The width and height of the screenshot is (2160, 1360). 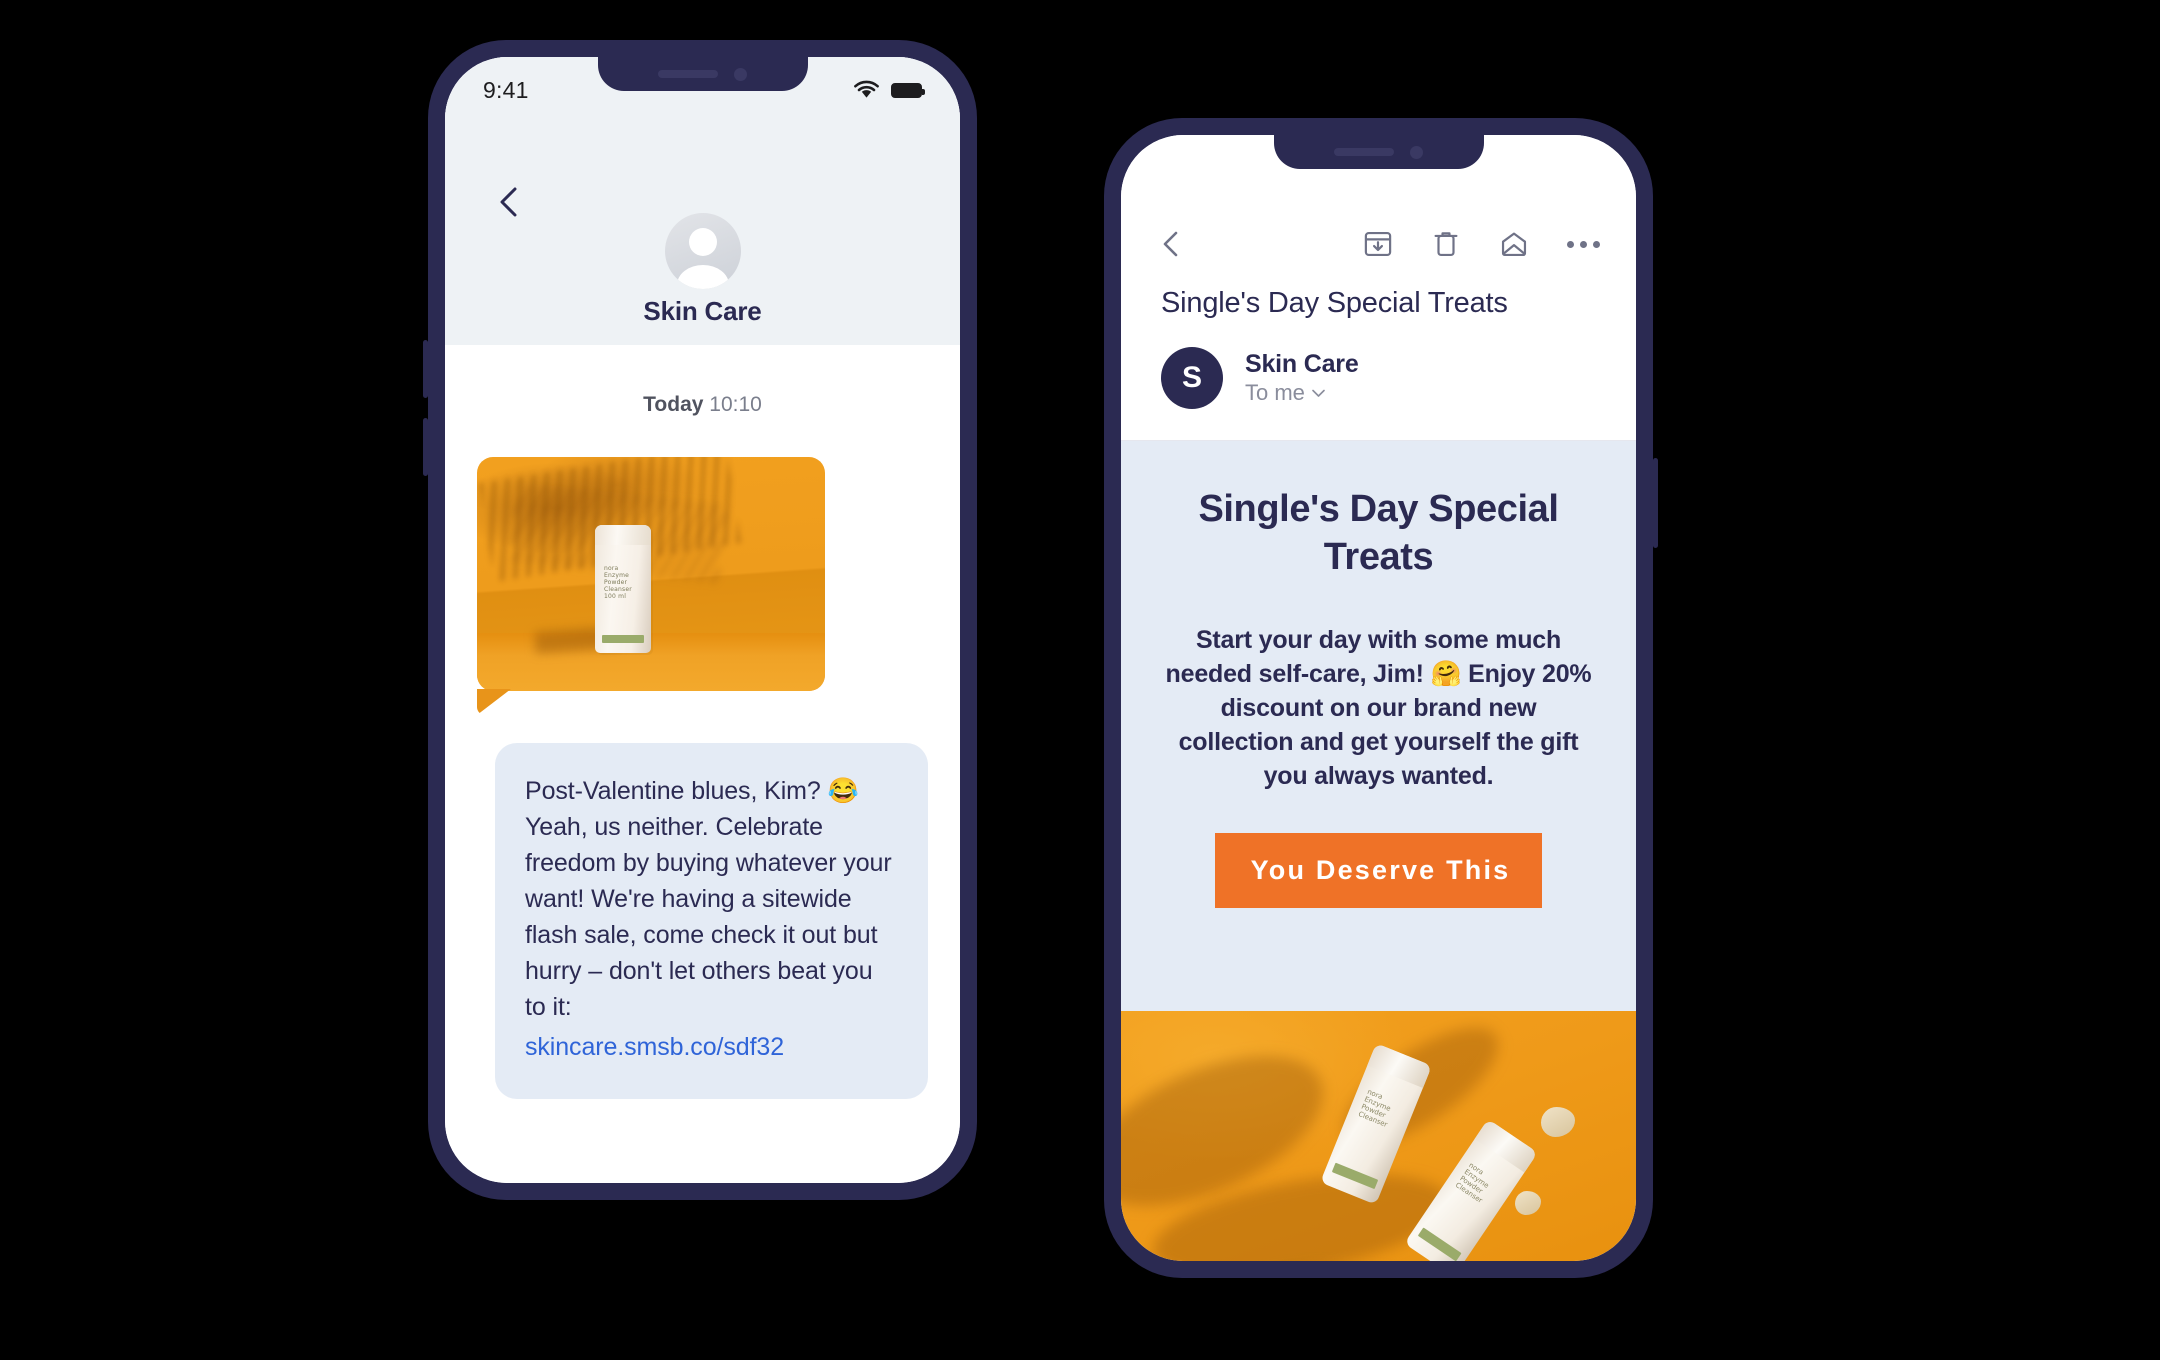 I want to click on email-subject: Single's Day Special Treats, so click(x=1334, y=303).